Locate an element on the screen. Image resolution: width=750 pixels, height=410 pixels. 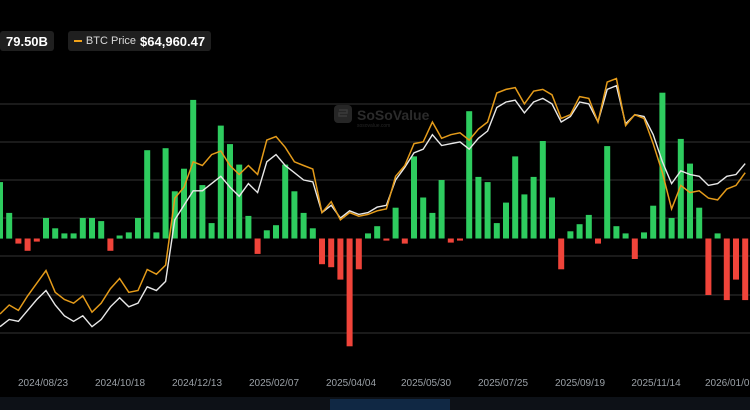
watermark: SoSoValue sosovalue.com is located at coordinates (382, 117).